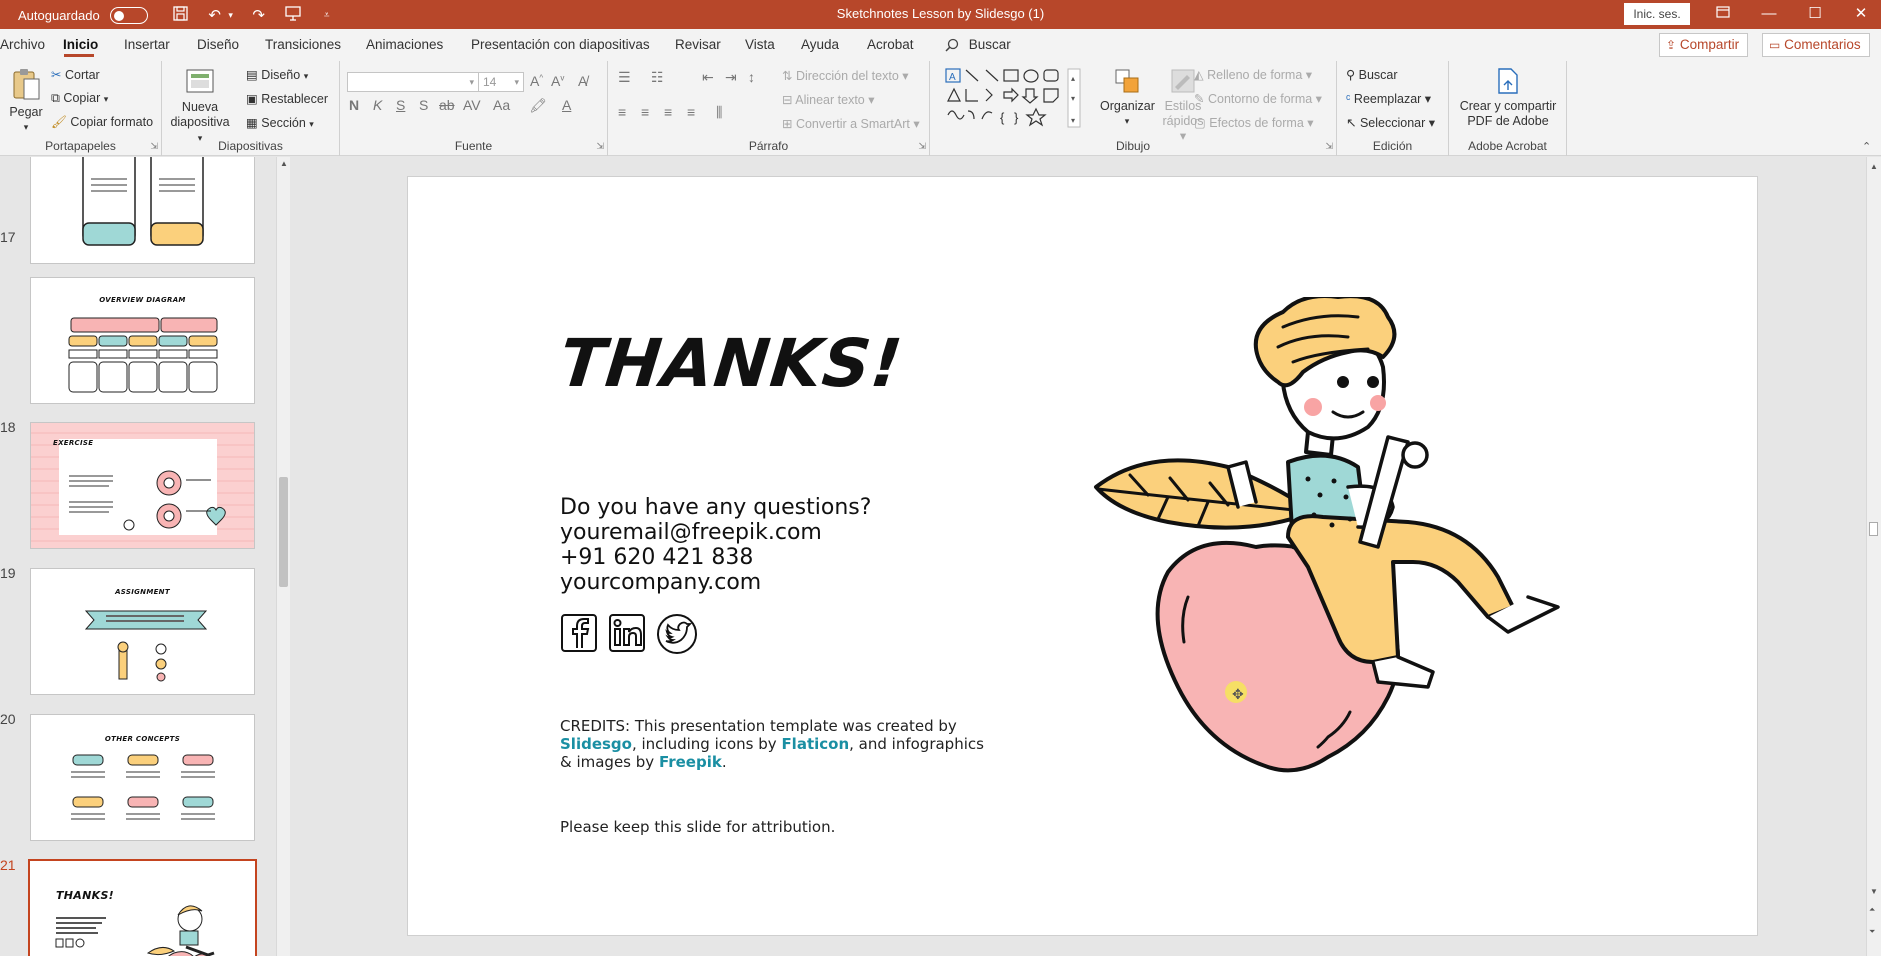  Describe the element at coordinates (1816, 45) in the screenshot. I see `comments-button: ▭ Comentarios` at that location.